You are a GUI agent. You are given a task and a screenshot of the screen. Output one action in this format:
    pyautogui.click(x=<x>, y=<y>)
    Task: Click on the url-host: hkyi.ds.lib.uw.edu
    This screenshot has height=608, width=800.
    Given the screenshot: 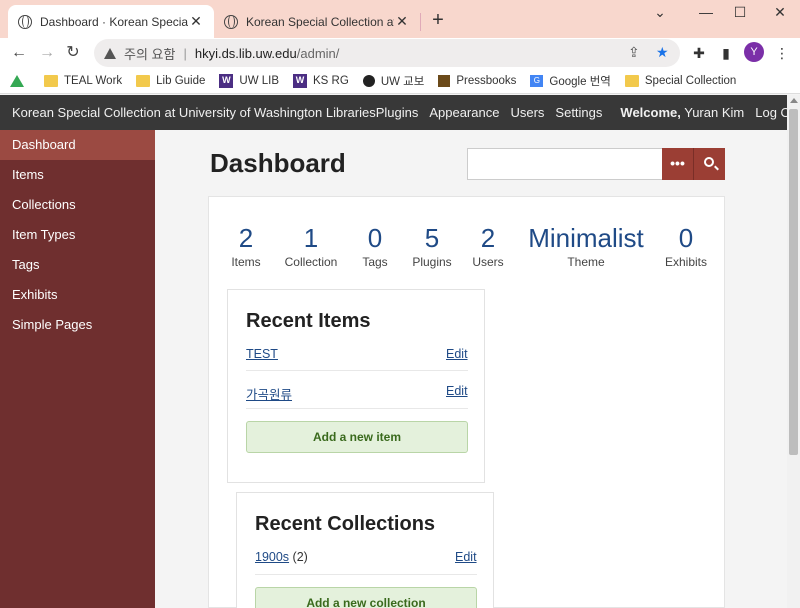 What is the action you would take?
    pyautogui.click(x=245, y=53)
    